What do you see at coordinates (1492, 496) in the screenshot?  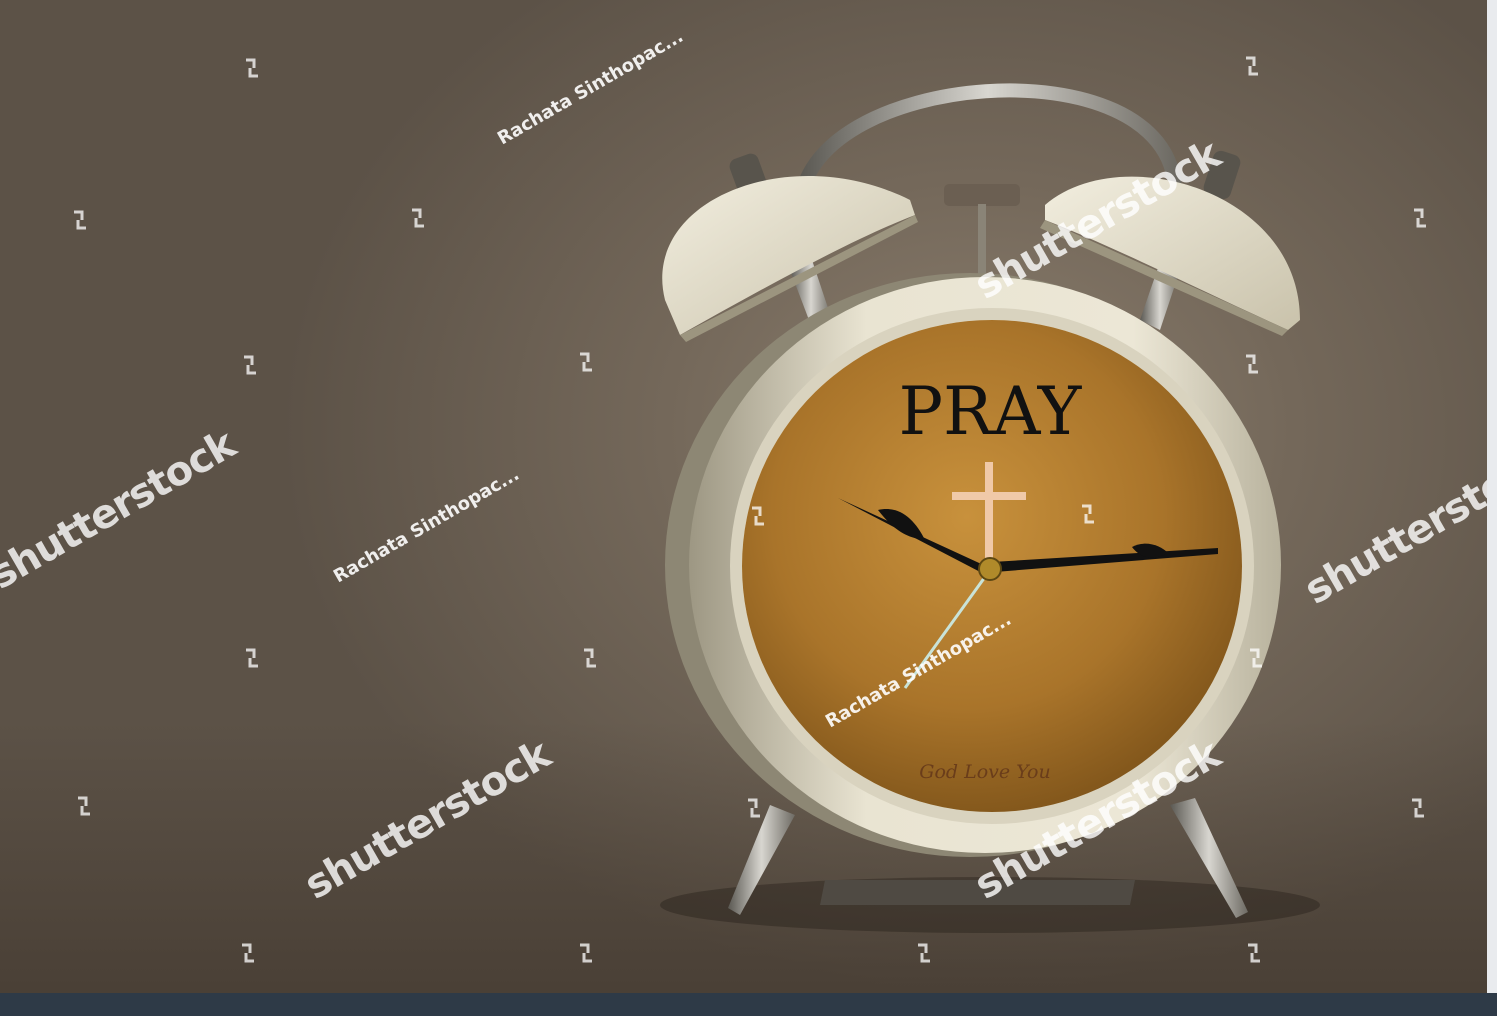 I see `page-margin` at bounding box center [1492, 496].